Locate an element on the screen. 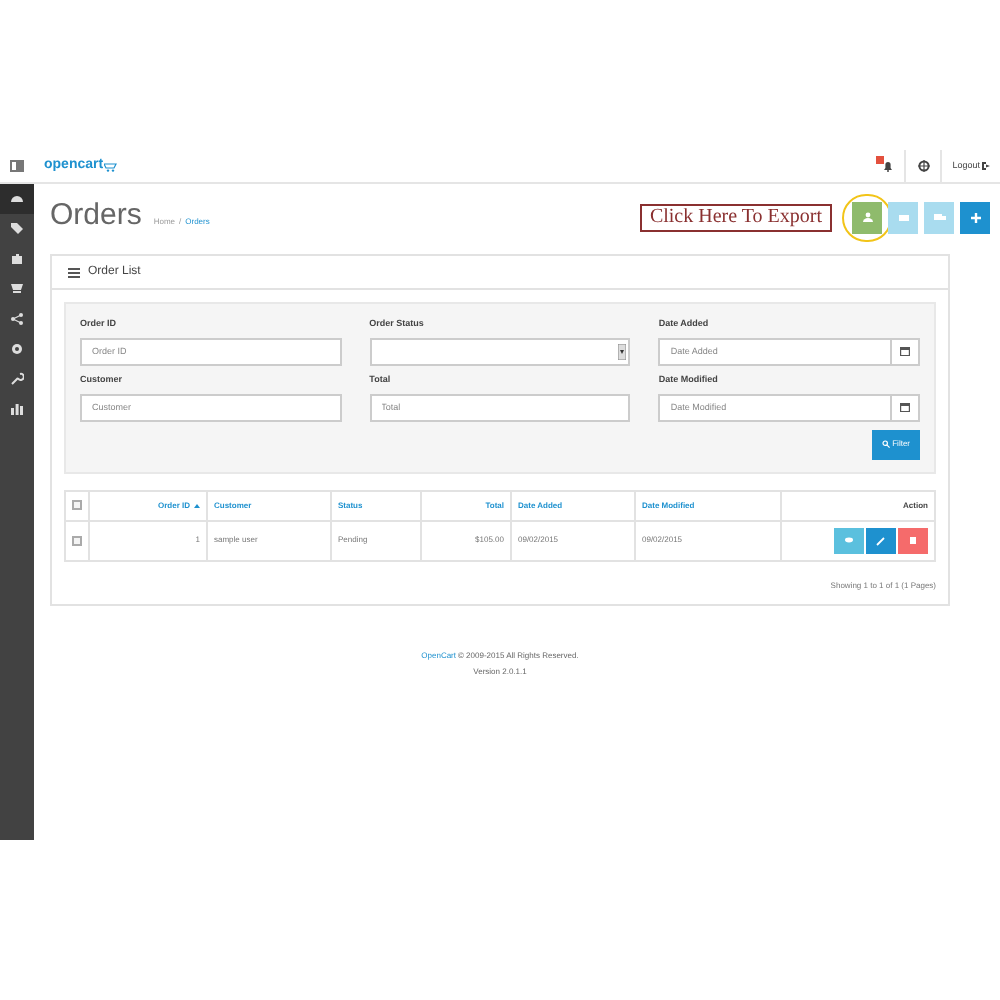 This screenshot has width=1000, height=1000. tag-icon is located at coordinates (17, 229).